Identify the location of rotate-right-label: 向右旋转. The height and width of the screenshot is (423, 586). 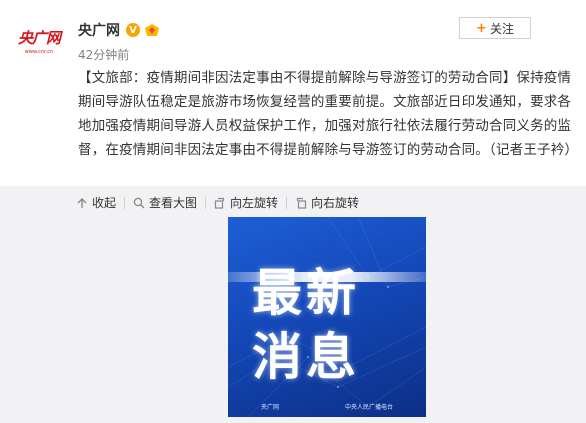
(335, 203).